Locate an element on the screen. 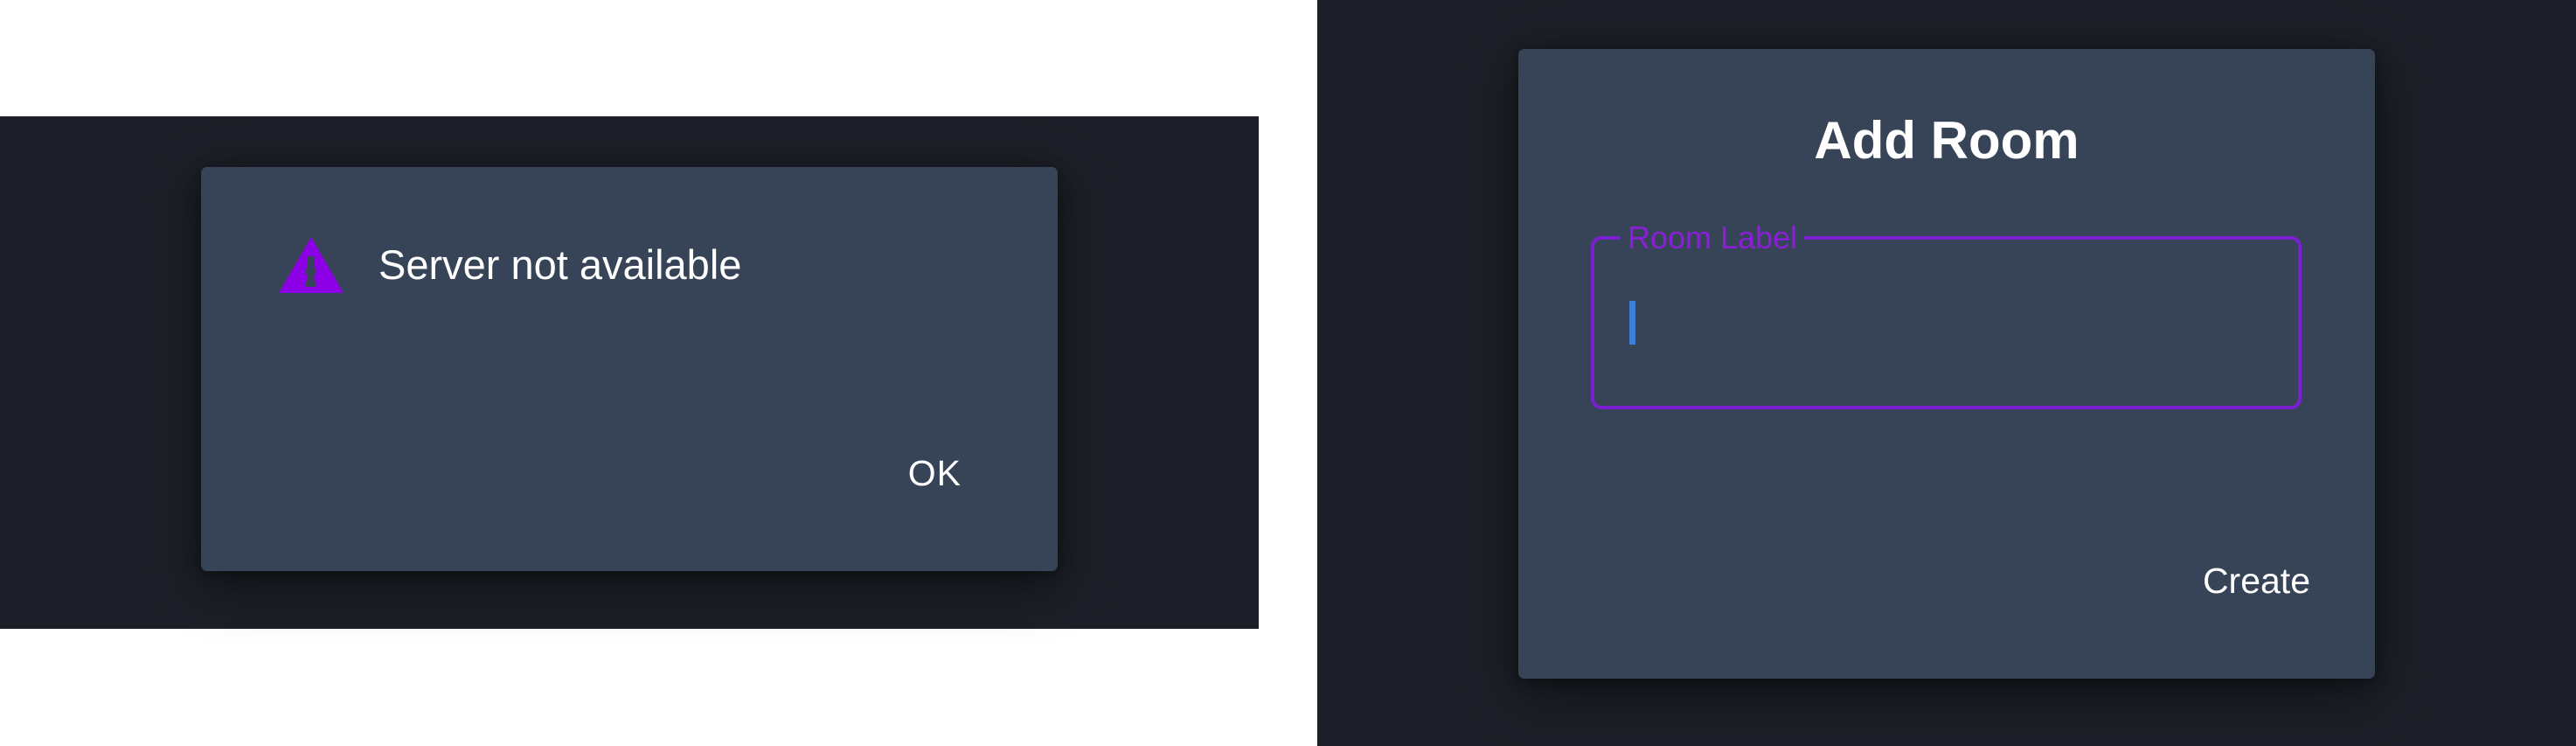  warning-triangle-icon is located at coordinates (311, 265).